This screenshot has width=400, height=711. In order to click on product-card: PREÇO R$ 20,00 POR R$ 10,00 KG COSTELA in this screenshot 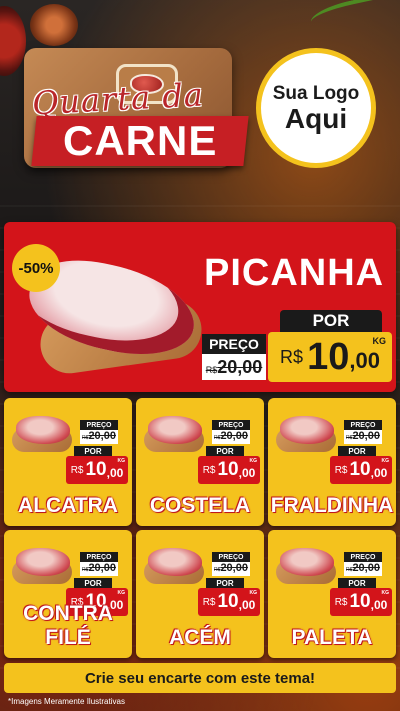, I will do `click(200, 462)`.